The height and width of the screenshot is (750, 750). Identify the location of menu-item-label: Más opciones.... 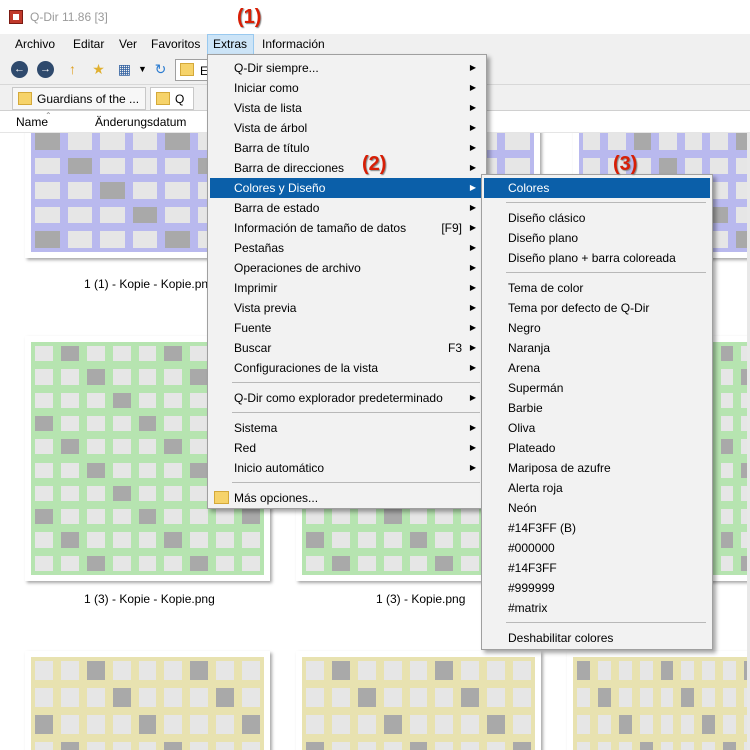
(276, 498).